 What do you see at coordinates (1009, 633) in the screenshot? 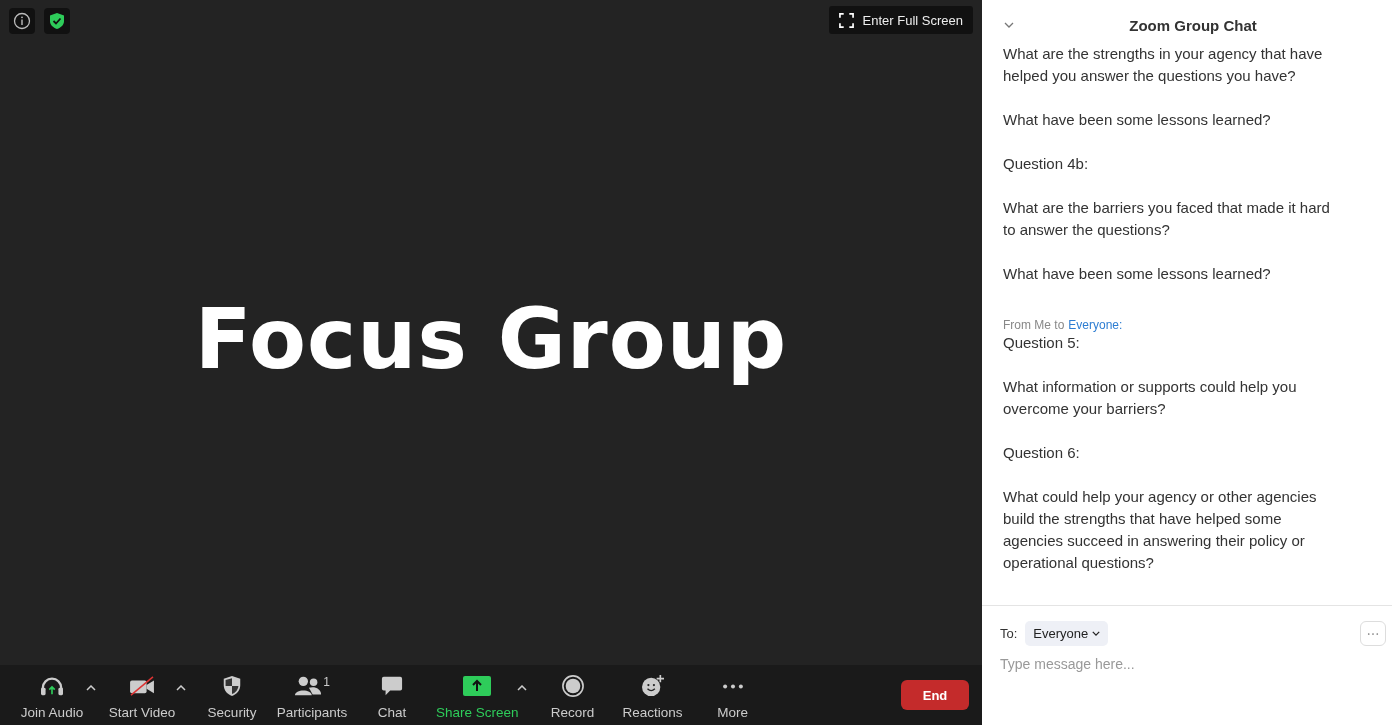
I see `to-label: To:` at bounding box center [1009, 633].